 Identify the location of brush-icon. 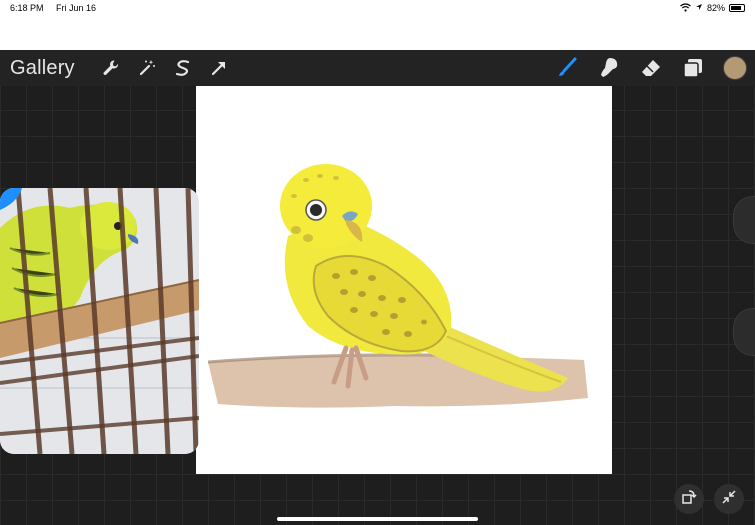
(567, 68).